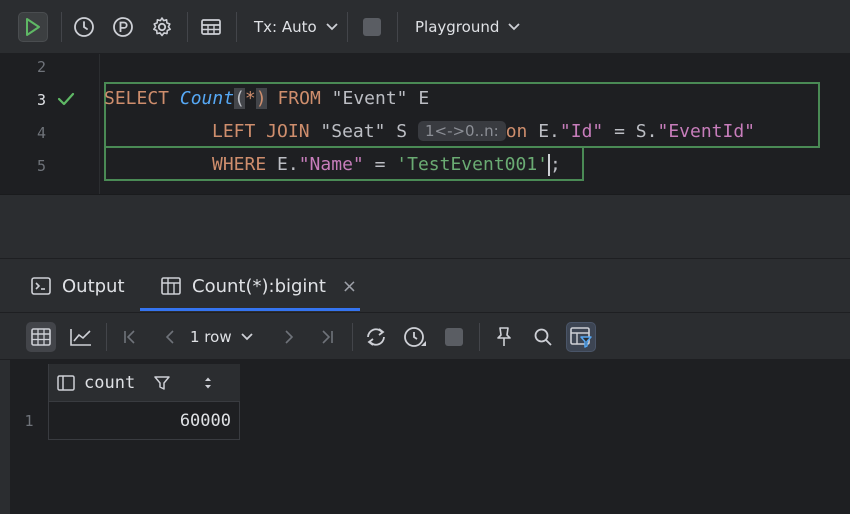 The height and width of the screenshot is (514, 850). What do you see at coordinates (208, 383) in the screenshot?
I see `sort-icon` at bounding box center [208, 383].